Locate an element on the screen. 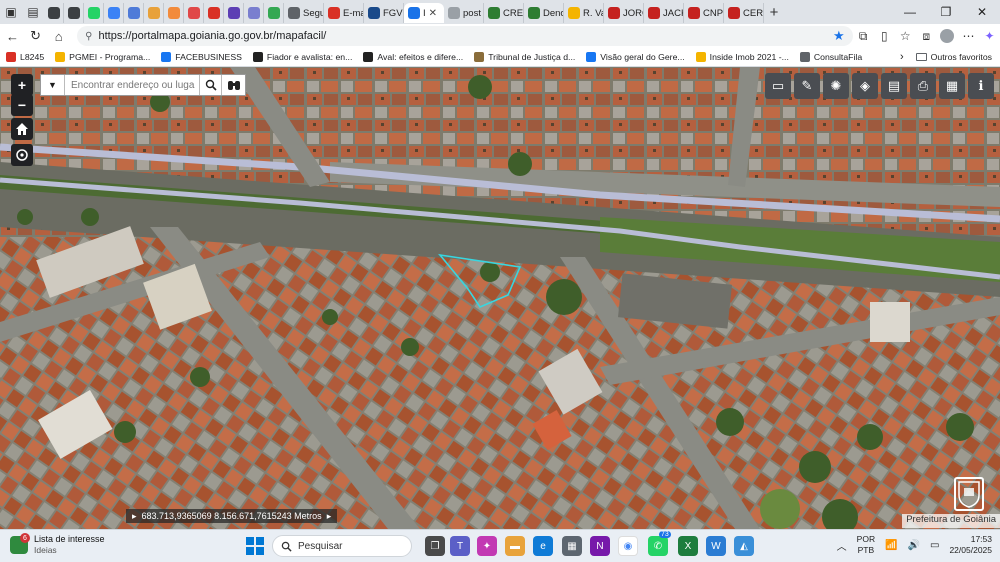  search-icon is located at coordinates (286, 546).